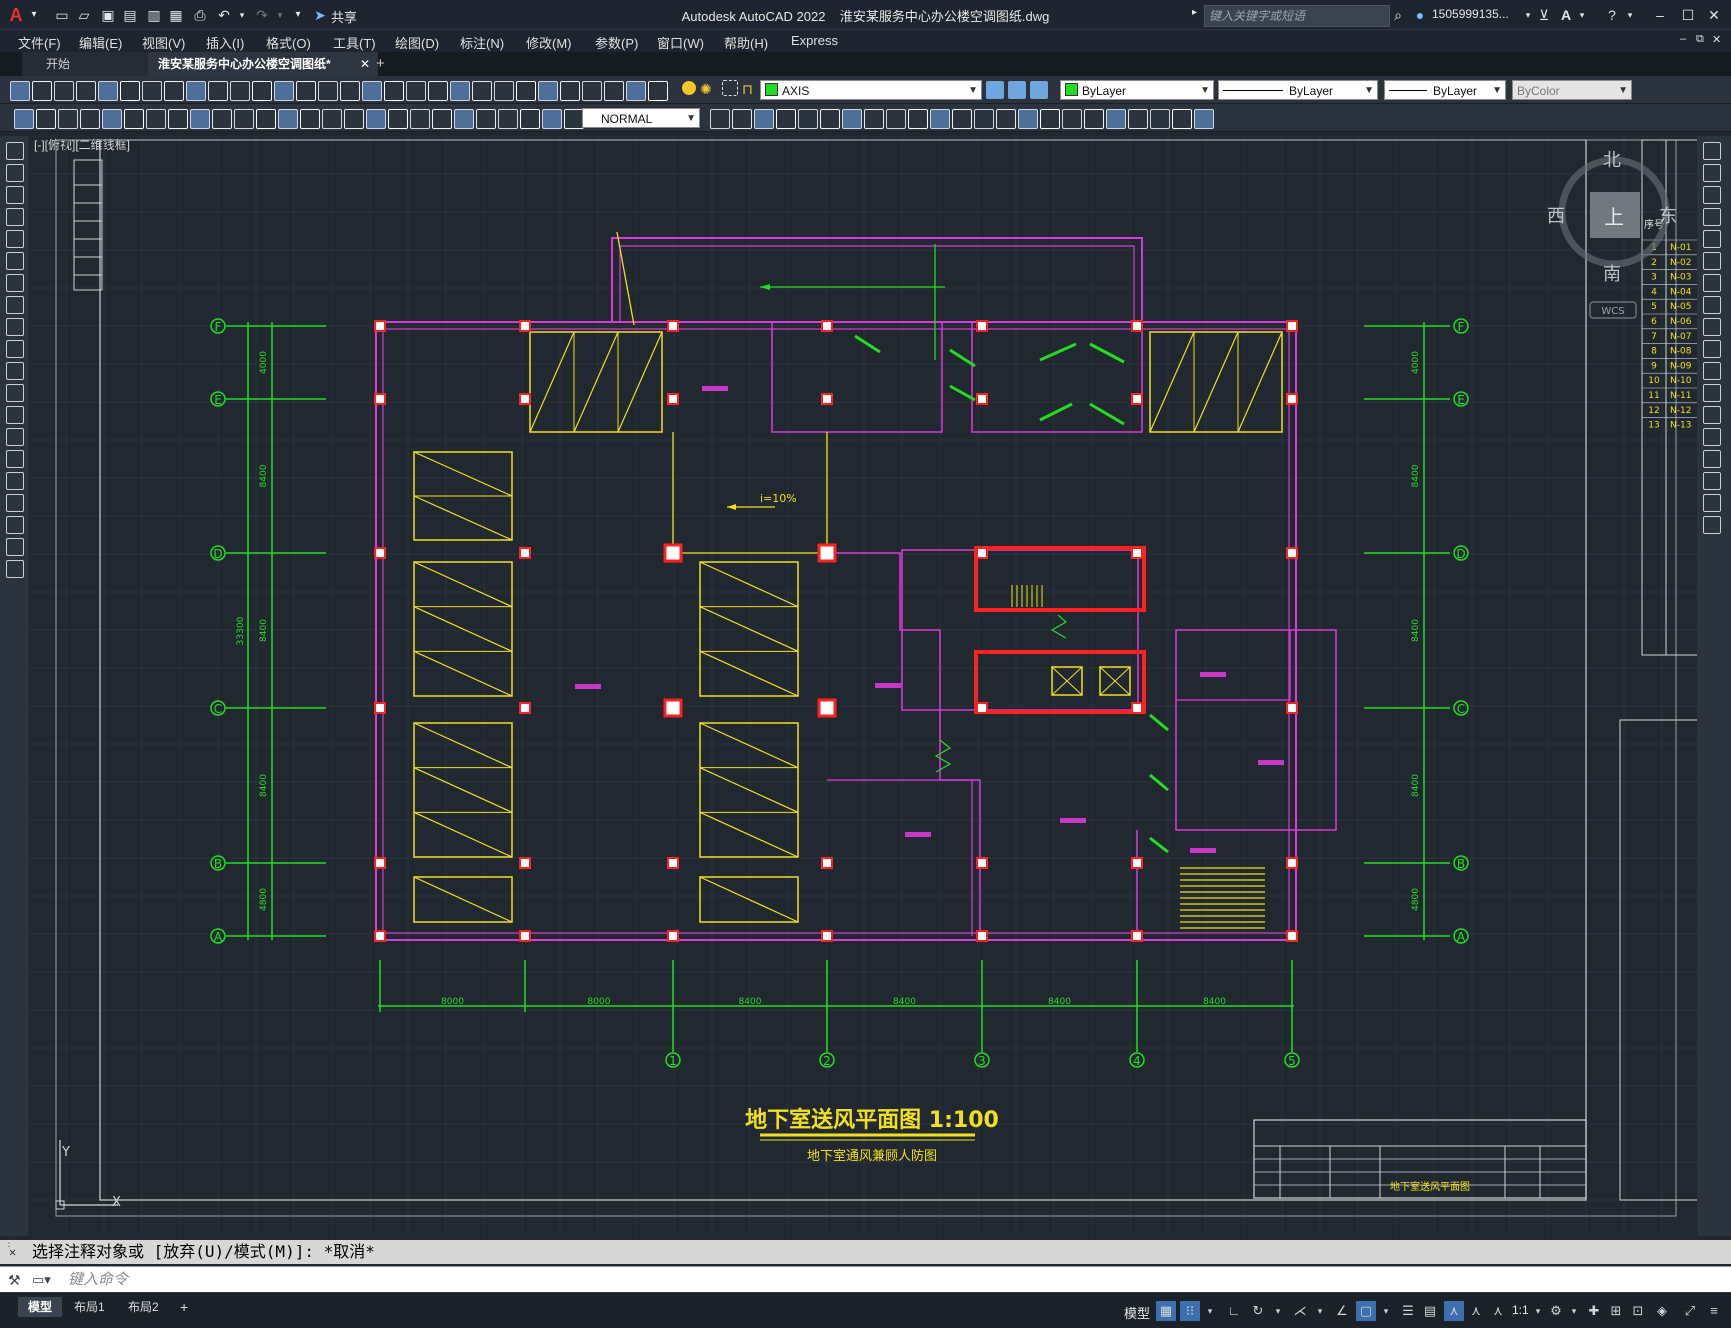  What do you see at coordinates (417, 42) in the screenshot?
I see `menu-draw: 绘图(D)` at bounding box center [417, 42].